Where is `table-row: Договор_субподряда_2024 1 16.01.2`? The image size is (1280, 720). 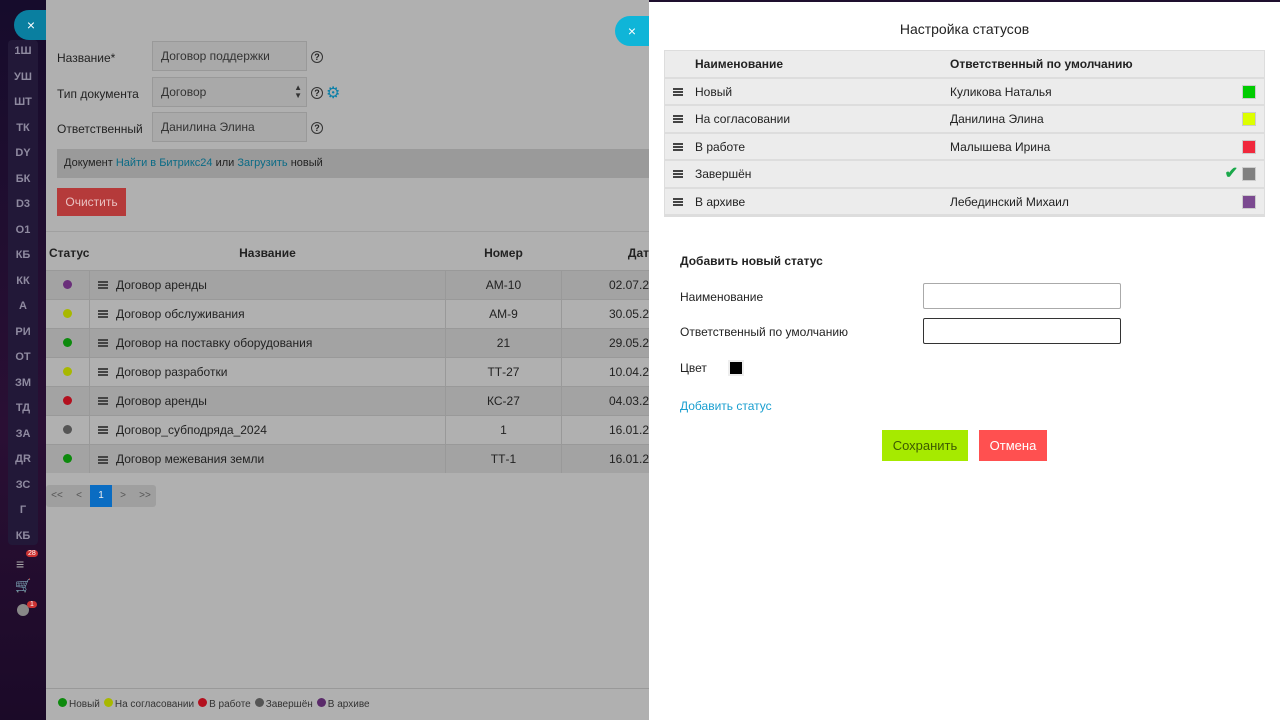
table-row: Договор_субподряда_2024 1 16.01.2 is located at coordinates (347, 429).